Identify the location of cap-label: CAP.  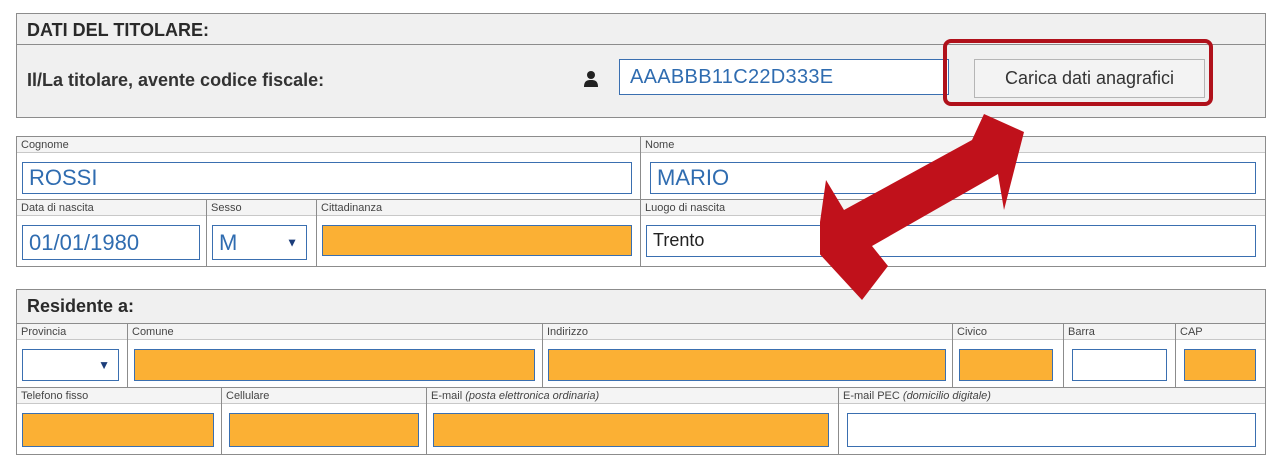
(1220, 332).